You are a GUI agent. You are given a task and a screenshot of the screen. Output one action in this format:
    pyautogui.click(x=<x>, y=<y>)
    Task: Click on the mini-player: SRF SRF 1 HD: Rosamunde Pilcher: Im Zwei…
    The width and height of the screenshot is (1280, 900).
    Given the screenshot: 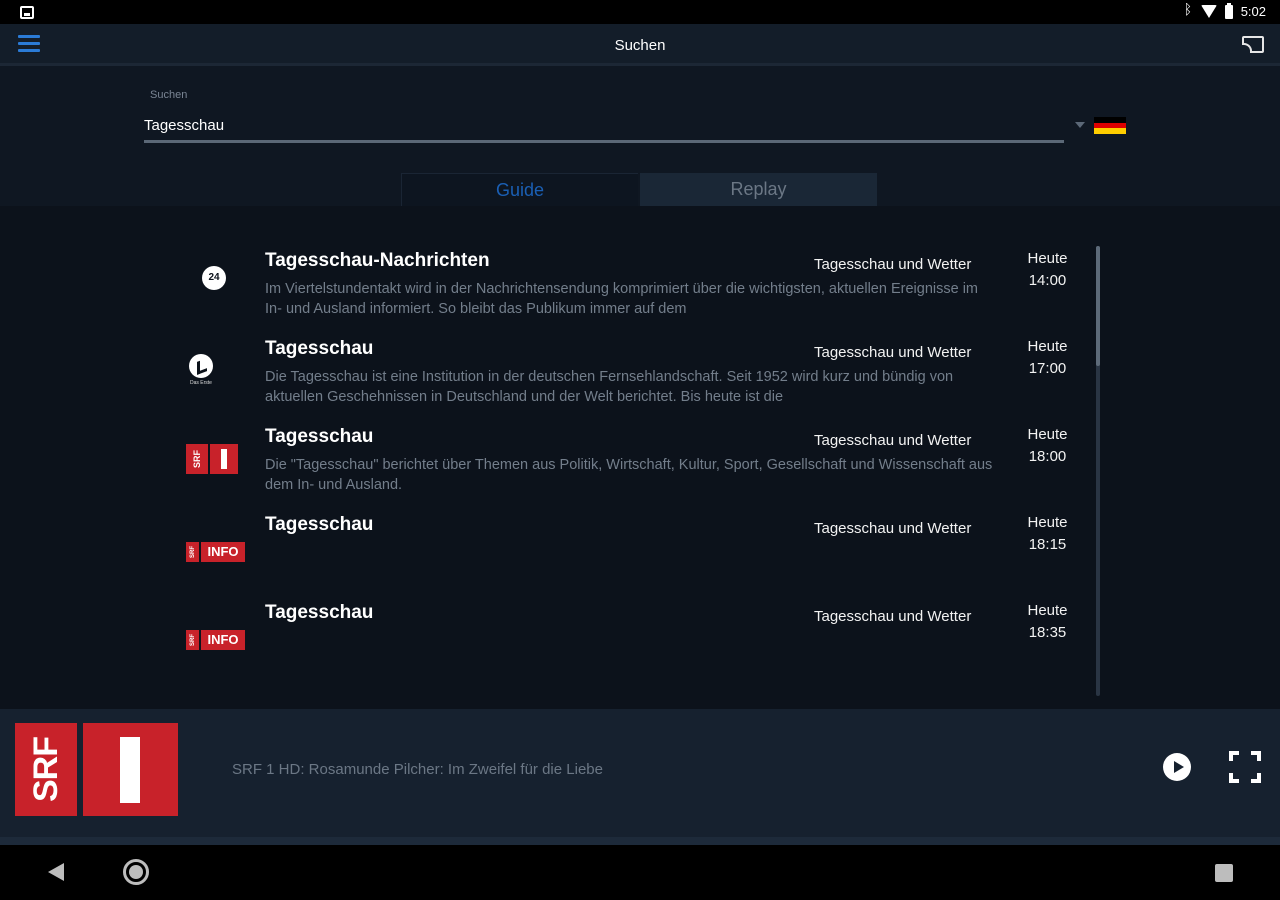 What is the action you would take?
    pyautogui.click(x=640, y=773)
    